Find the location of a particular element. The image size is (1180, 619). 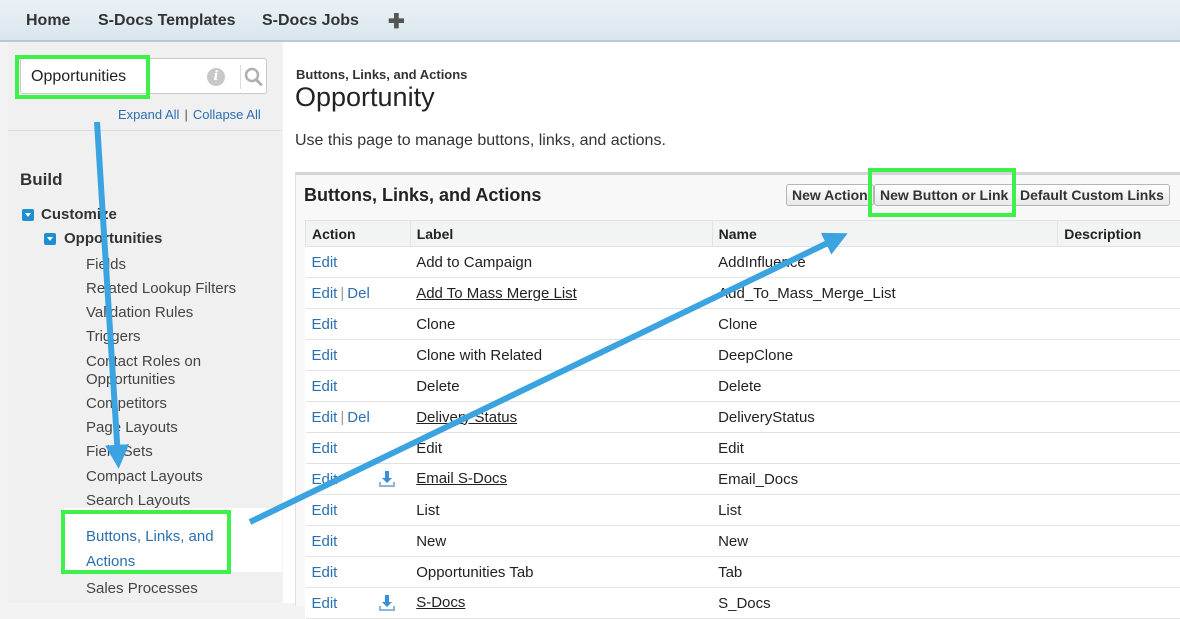

label-cell: Delivery Status is located at coordinates (561, 417).